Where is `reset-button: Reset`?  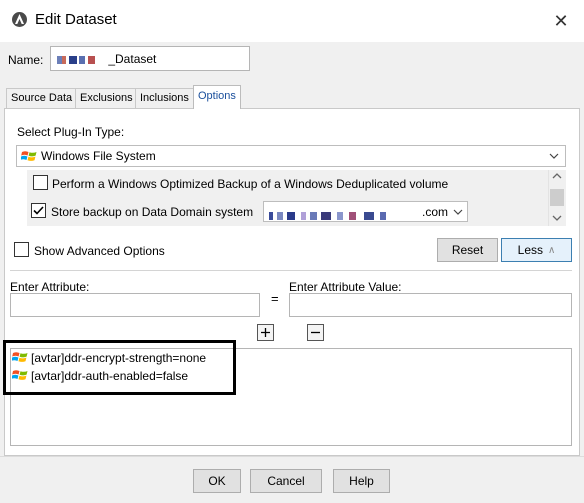
reset-button: Reset is located at coordinates (467, 250).